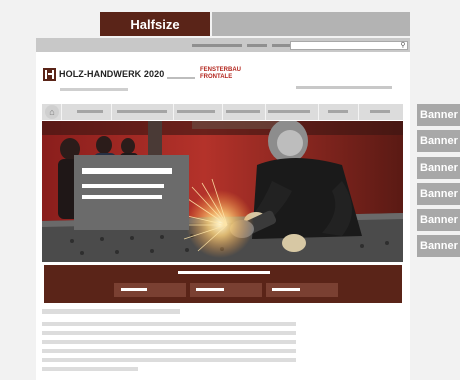 The image size is (460, 380). Describe the element at coordinates (349, 45) in the screenshot. I see `search-input` at that location.